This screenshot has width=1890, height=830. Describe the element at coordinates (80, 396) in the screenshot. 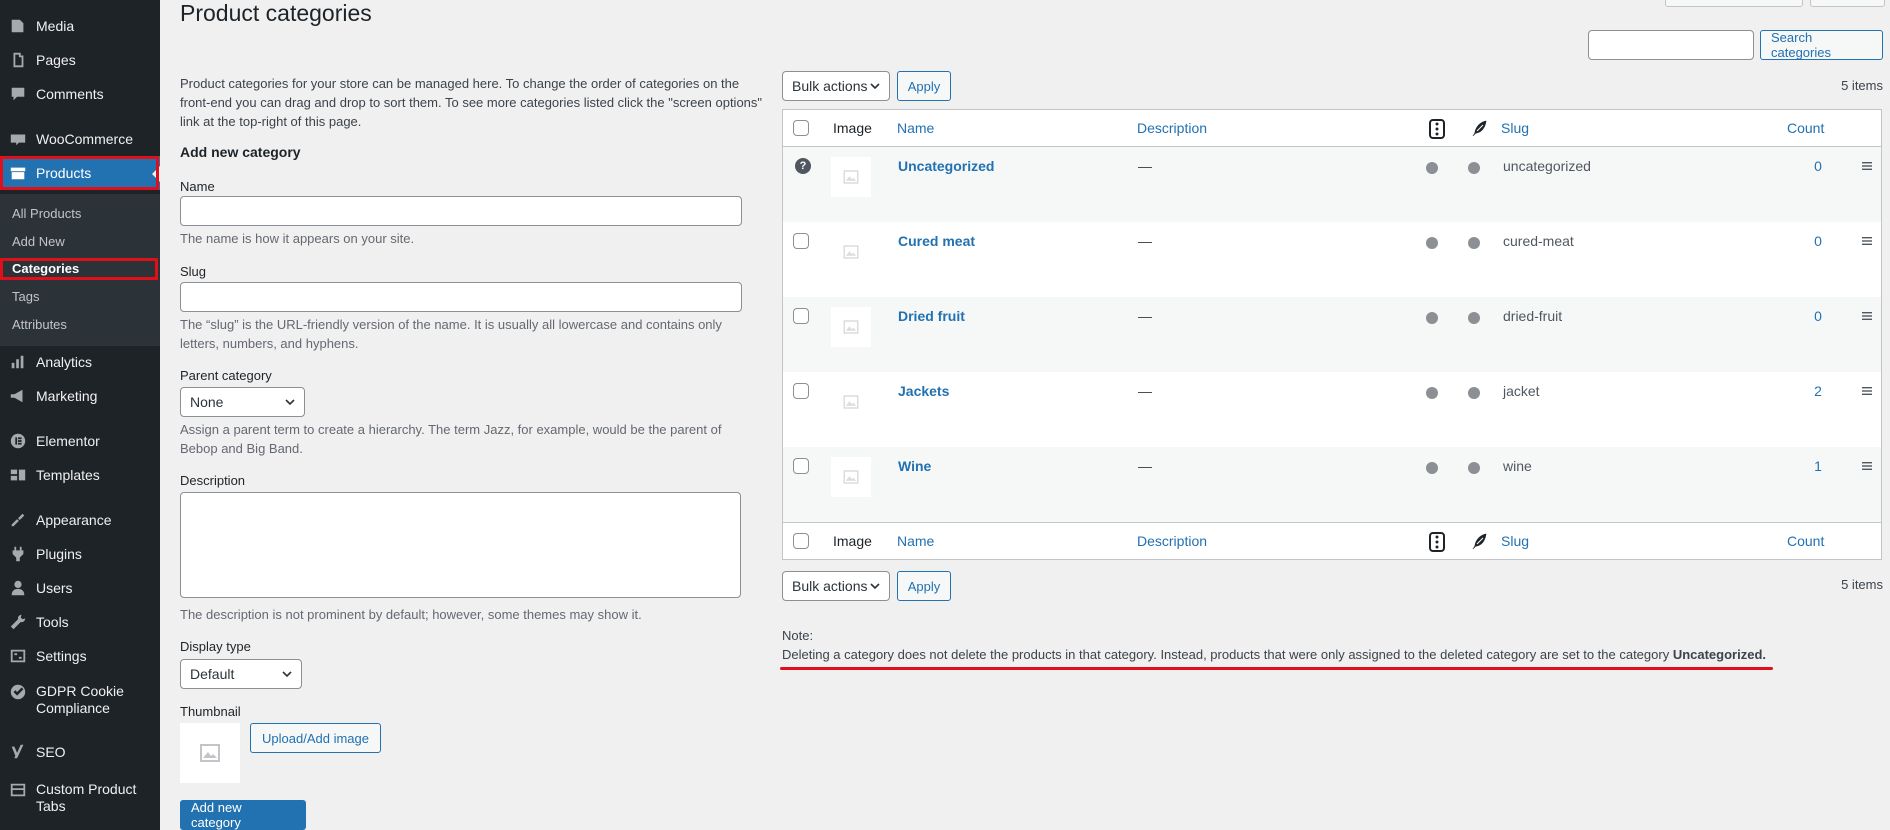

I see `sidebar-item-marketing: Marketing` at that location.